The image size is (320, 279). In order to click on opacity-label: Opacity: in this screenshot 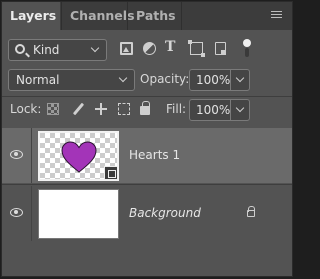, I will do `click(165, 79)`.